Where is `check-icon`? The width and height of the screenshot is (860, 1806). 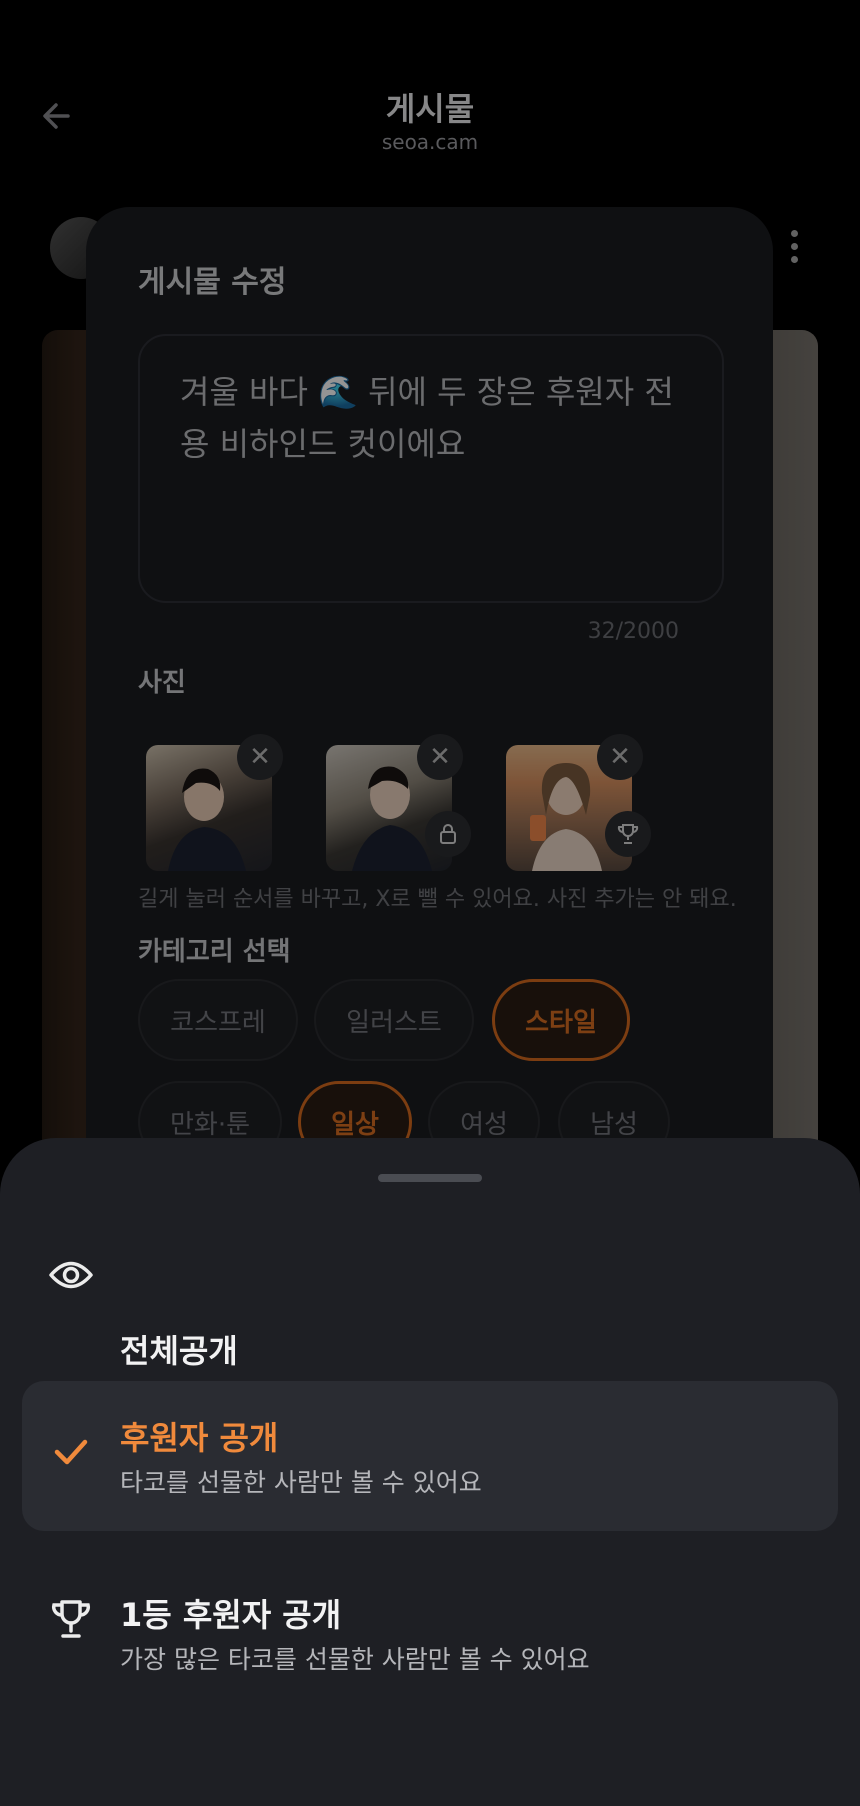
check-icon is located at coordinates (71, 1452).